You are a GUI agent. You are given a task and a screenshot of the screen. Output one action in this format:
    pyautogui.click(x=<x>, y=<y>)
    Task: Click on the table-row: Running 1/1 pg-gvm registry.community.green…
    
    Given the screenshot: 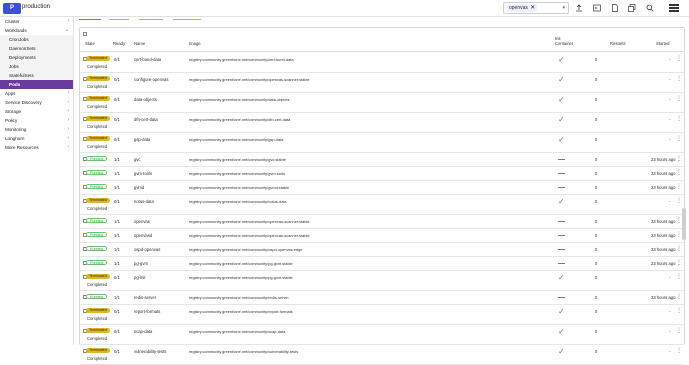 What is the action you would take?
    pyautogui.click(x=382, y=264)
    